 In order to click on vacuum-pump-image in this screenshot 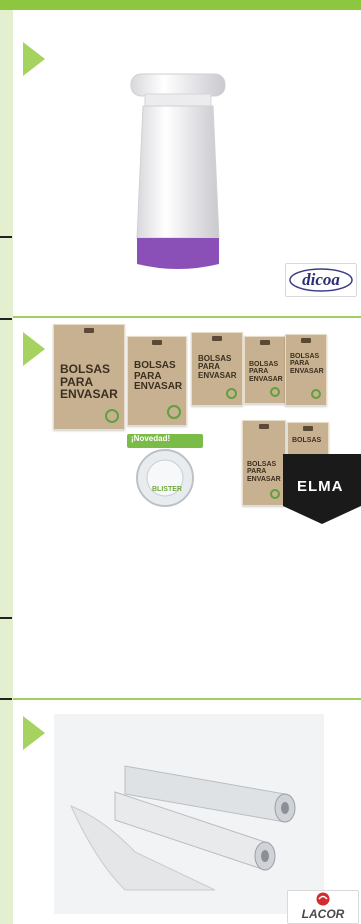, I will do `click(178, 171)`.